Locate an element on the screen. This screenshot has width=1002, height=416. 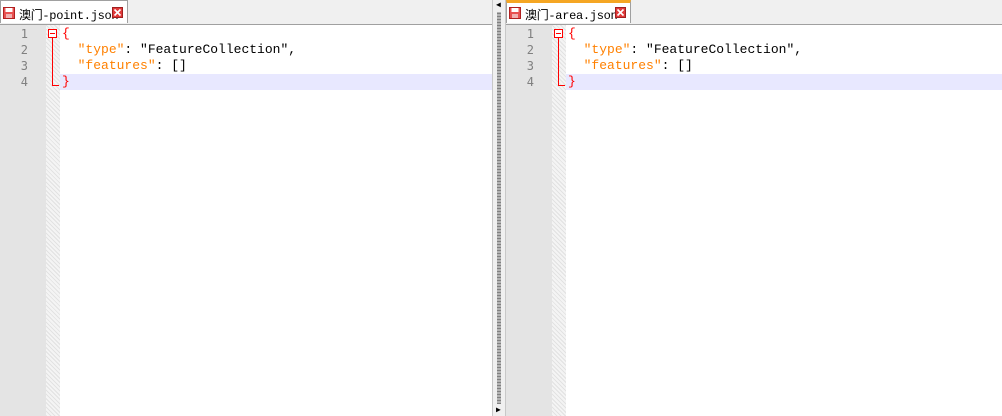
tab-area-json: 澳门-area.json is located at coordinates (568, 11).